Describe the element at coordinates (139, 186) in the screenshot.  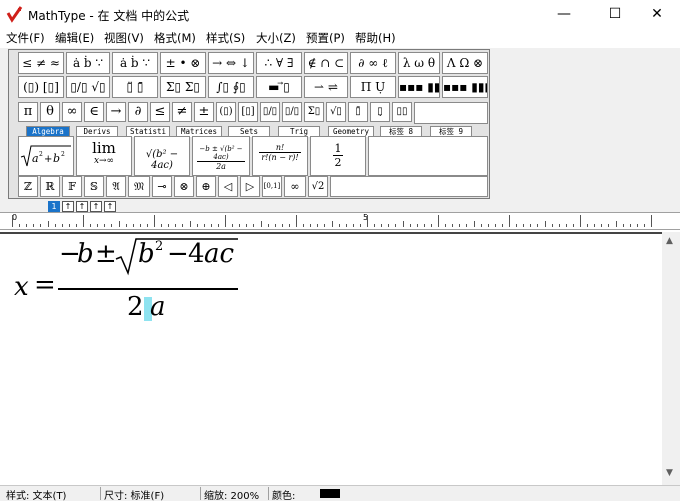
I see `sym-fraktur-m: 𝔐` at that location.